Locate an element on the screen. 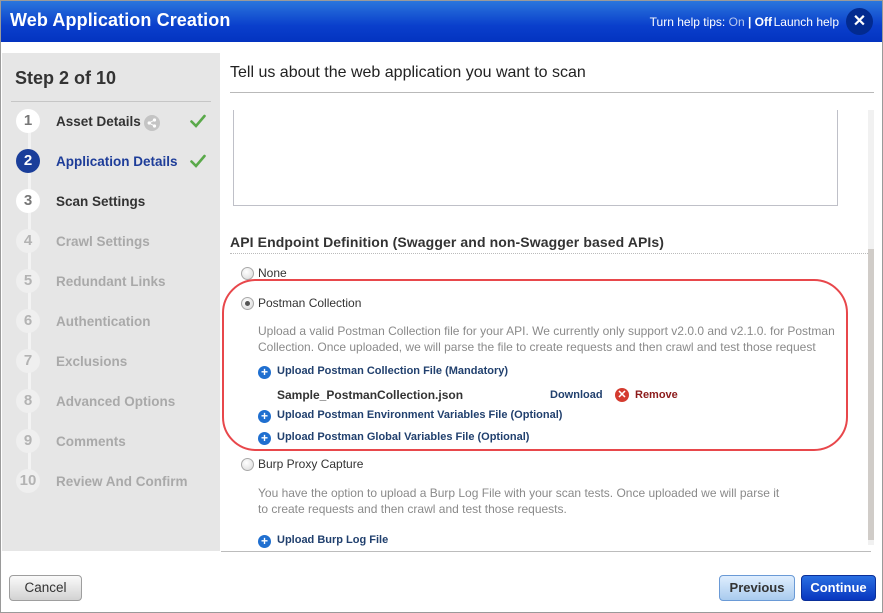 This screenshot has height=613, width=883. sidebar-step-scan-settings: 3 Scan Settings is located at coordinates (111, 202).